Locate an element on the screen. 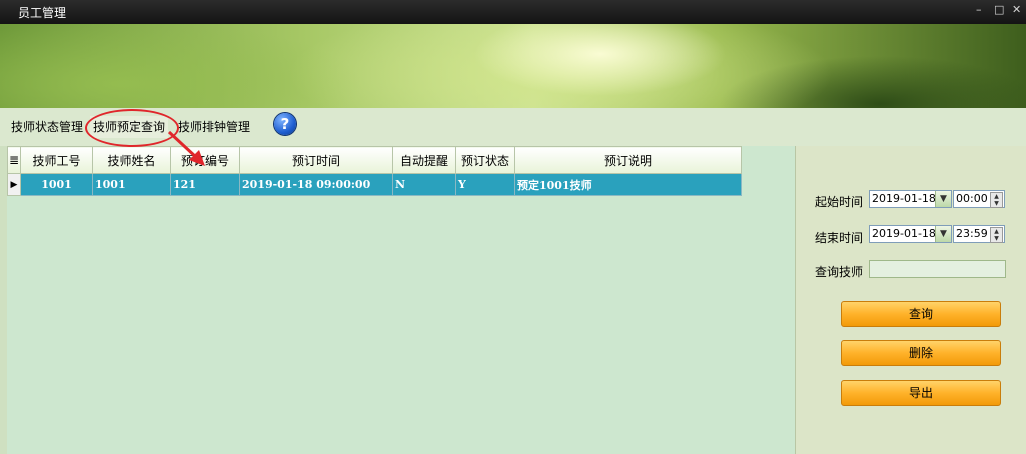 Image resolution: width=1026 pixels, height=454 pixels. export-button: 导出 is located at coordinates (921, 393).